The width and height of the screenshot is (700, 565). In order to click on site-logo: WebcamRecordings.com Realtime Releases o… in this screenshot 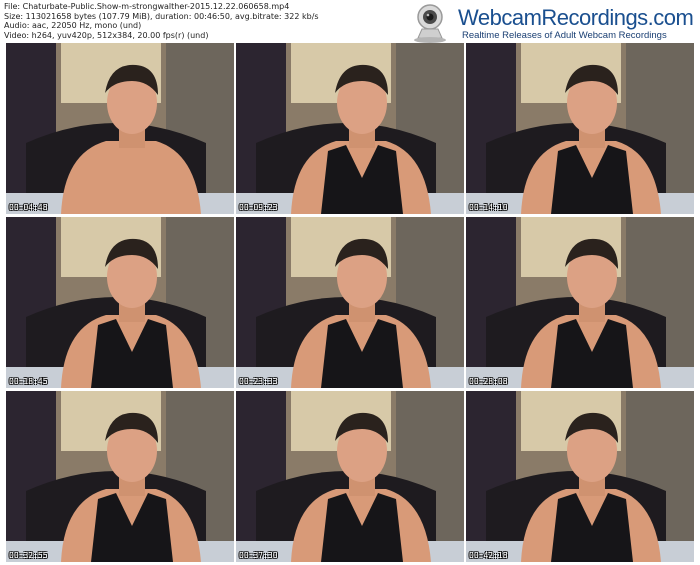, I will do `click(550, 22)`.